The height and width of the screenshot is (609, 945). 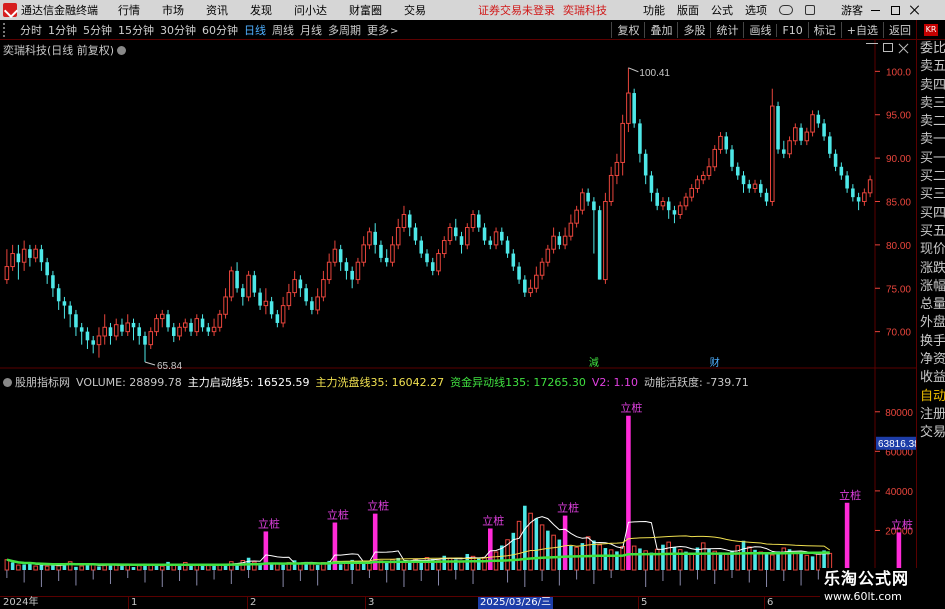 What do you see at coordinates (852, 10) in the screenshot?
I see `guest-user: 游客` at bounding box center [852, 10].